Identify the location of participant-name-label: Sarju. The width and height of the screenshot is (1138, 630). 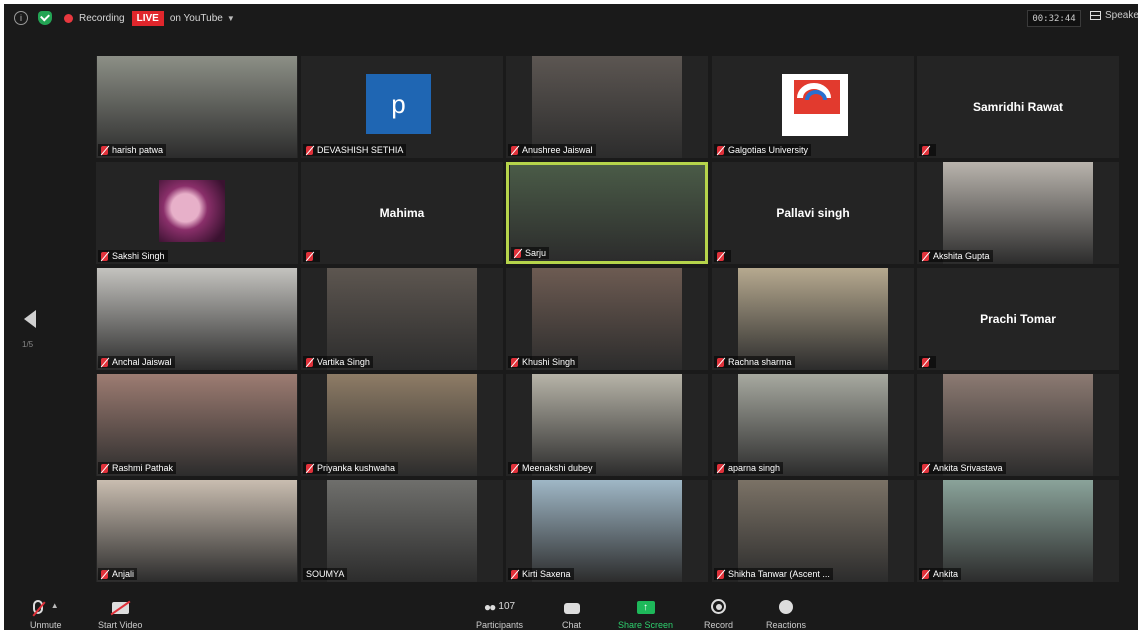
(530, 253).